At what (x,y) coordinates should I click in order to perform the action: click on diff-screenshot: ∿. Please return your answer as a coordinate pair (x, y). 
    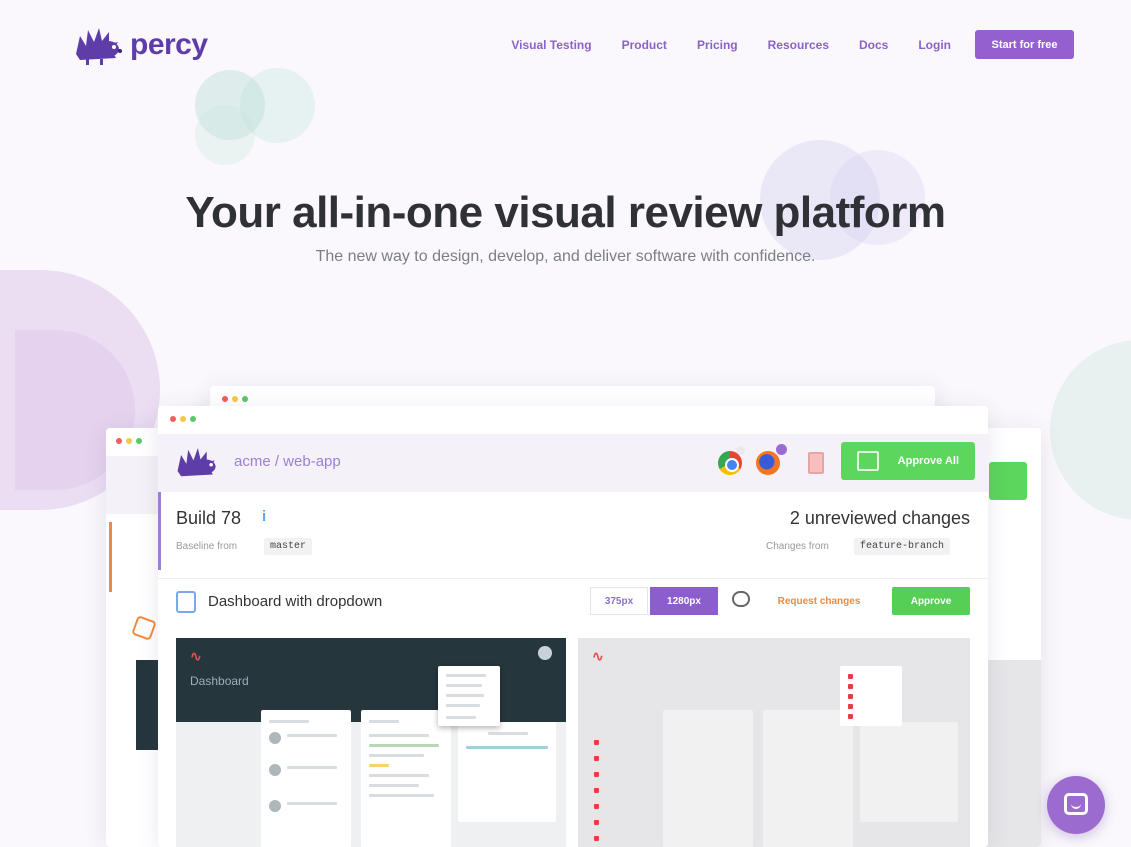
    Looking at the image, I should click on (774, 742).